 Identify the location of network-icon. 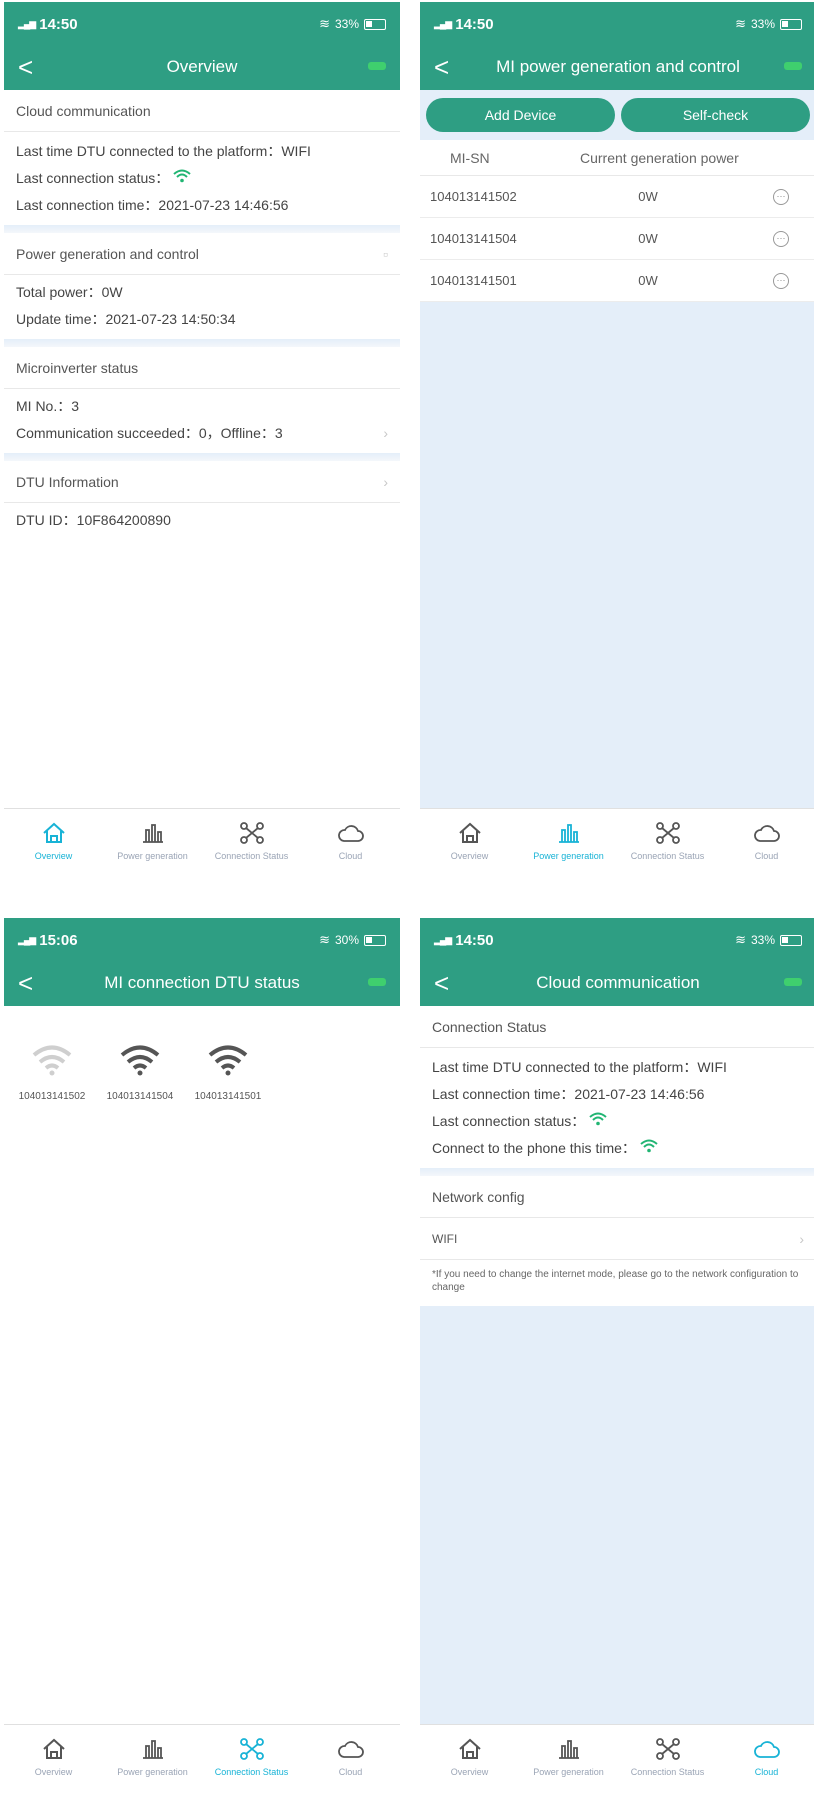
(252, 1749).